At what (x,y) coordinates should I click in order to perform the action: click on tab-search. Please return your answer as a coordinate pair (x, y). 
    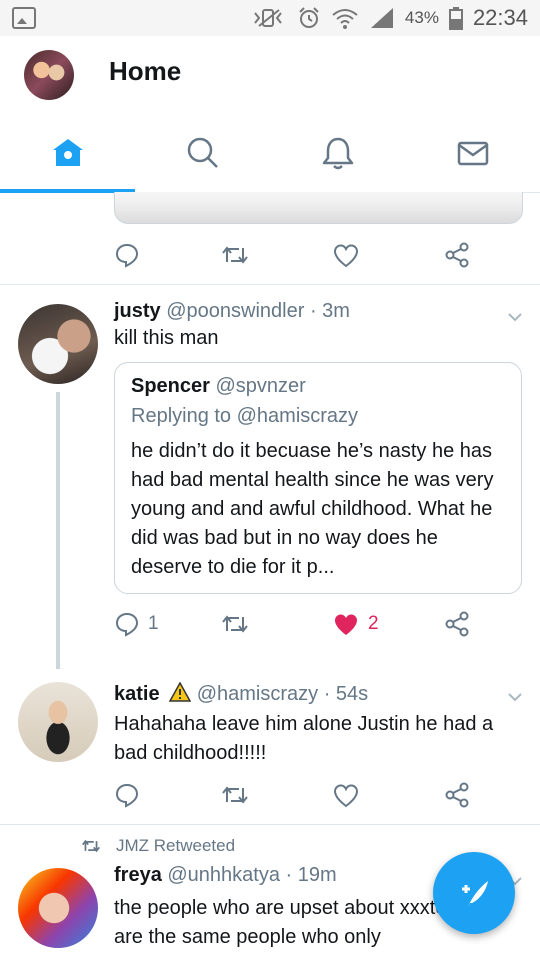
    Looking at the image, I should click on (202, 153).